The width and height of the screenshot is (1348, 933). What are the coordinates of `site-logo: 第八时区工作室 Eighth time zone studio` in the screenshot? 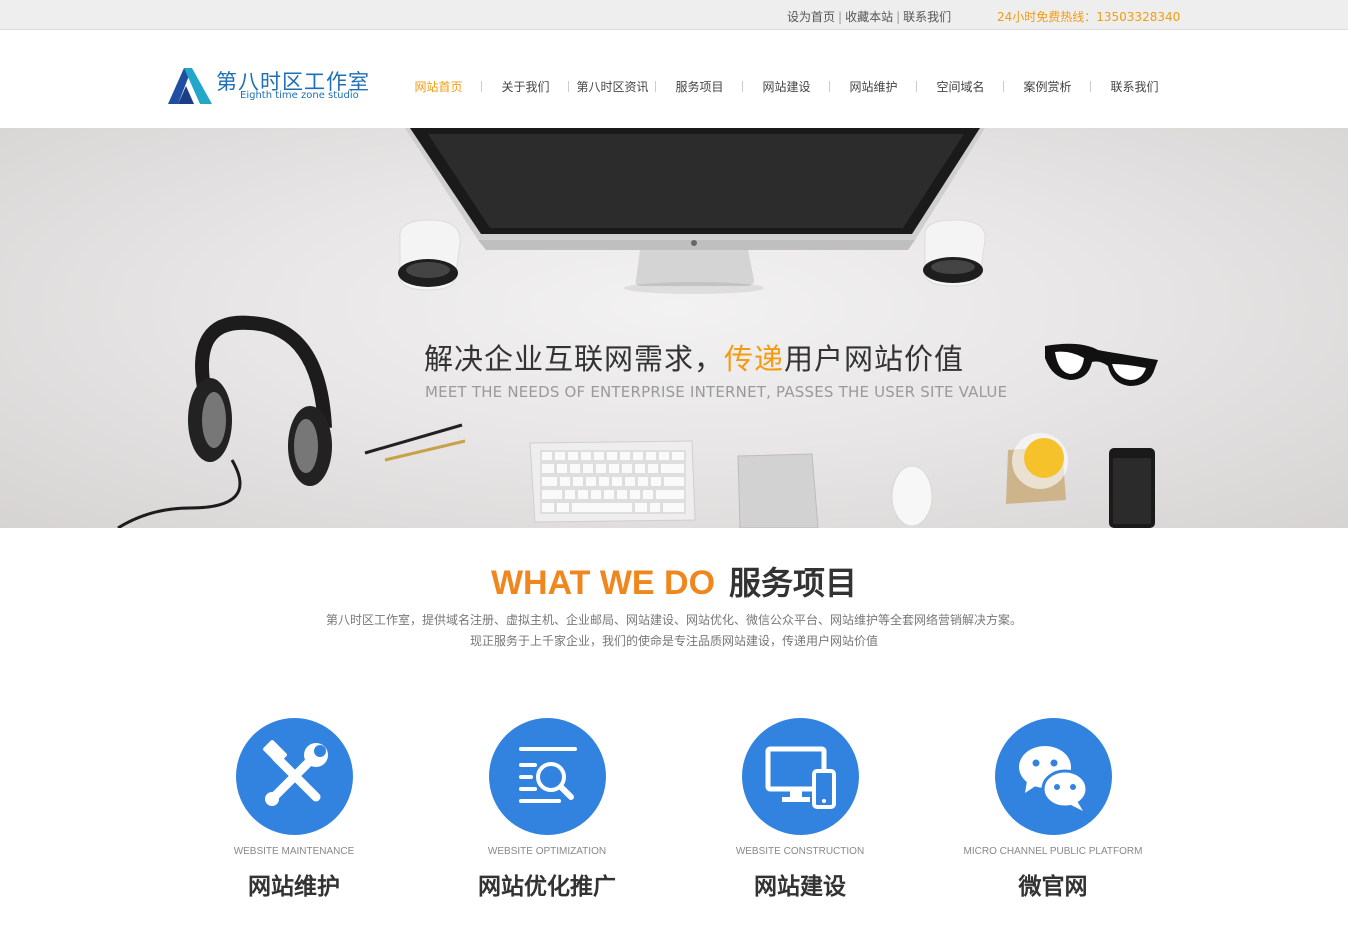 It's located at (267, 86).